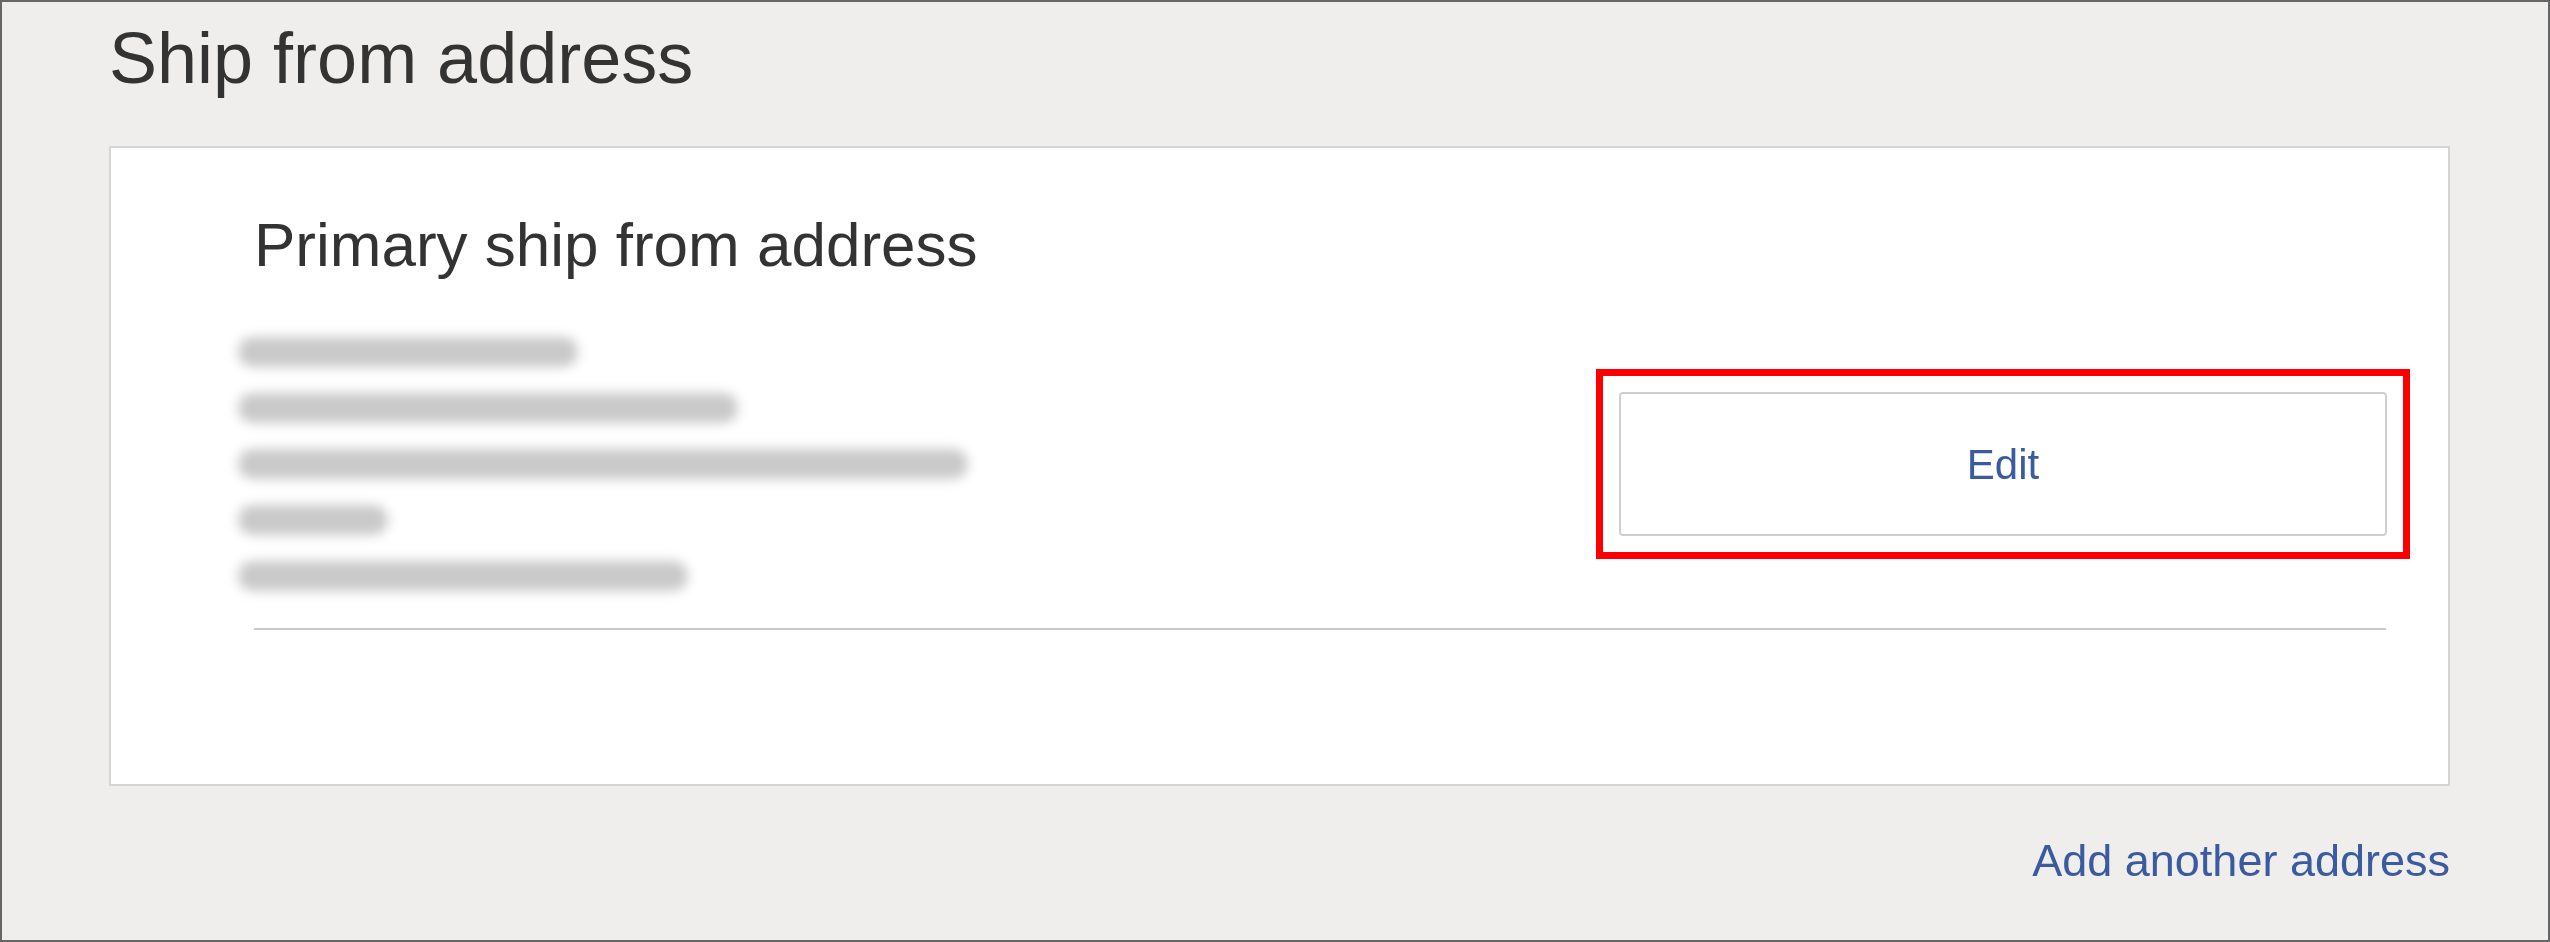 The image size is (2550, 942). Describe the element at coordinates (2241, 860) in the screenshot. I see `add-address-link: Add another address` at that location.